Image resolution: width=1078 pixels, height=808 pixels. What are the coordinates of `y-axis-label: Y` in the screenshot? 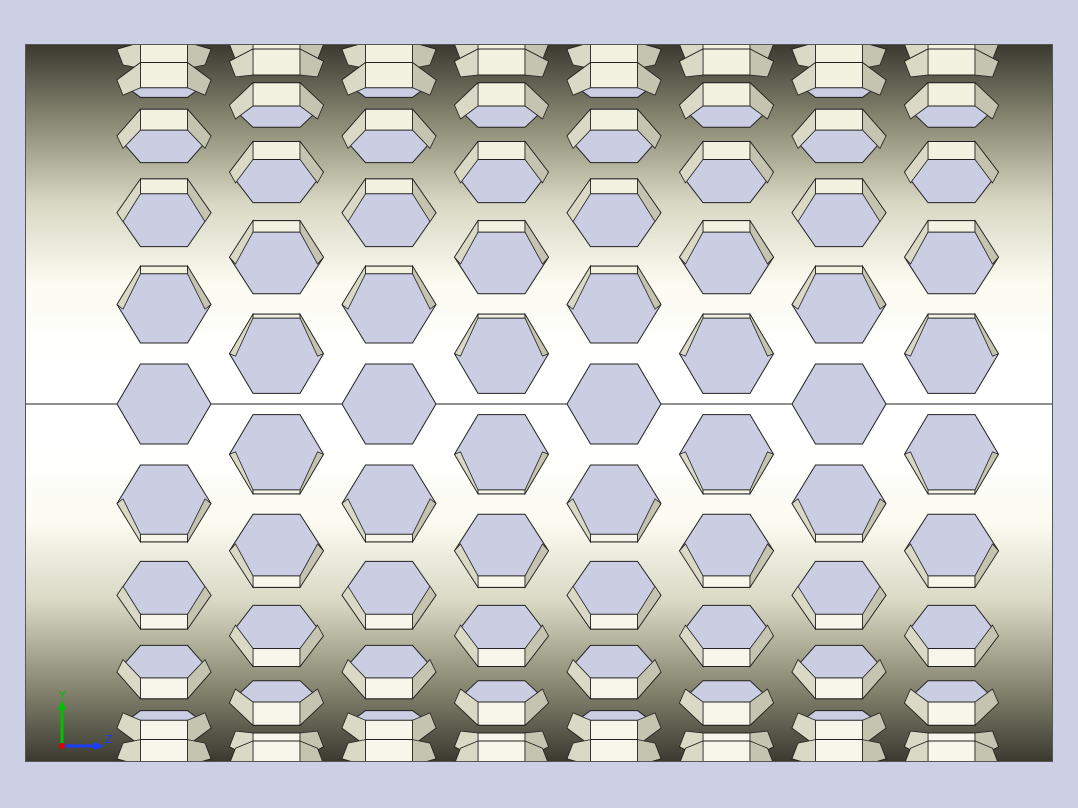 It's located at (62, 695).